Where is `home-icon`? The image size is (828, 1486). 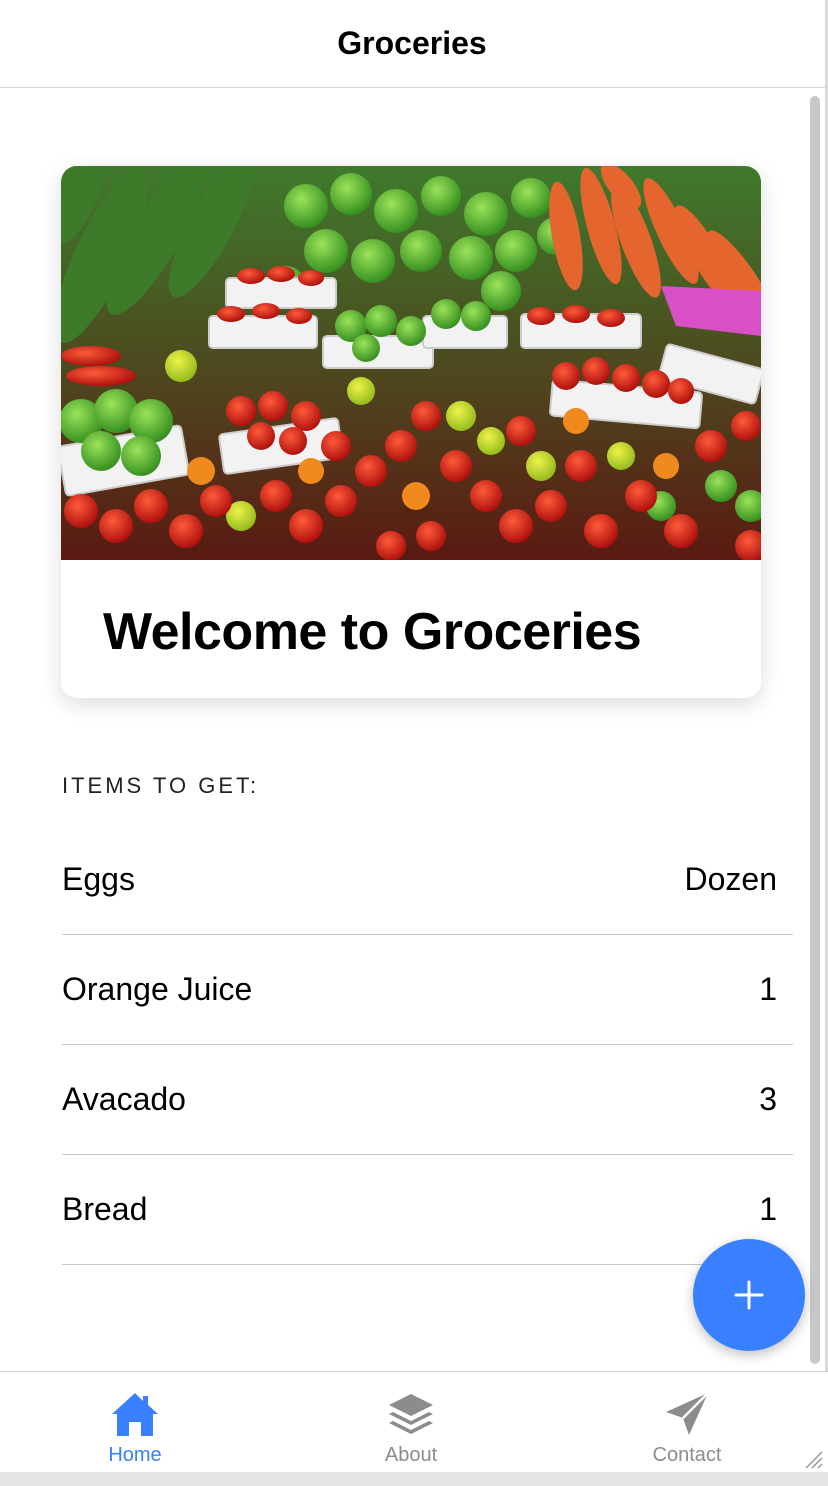
home-icon is located at coordinates (135, 1414).